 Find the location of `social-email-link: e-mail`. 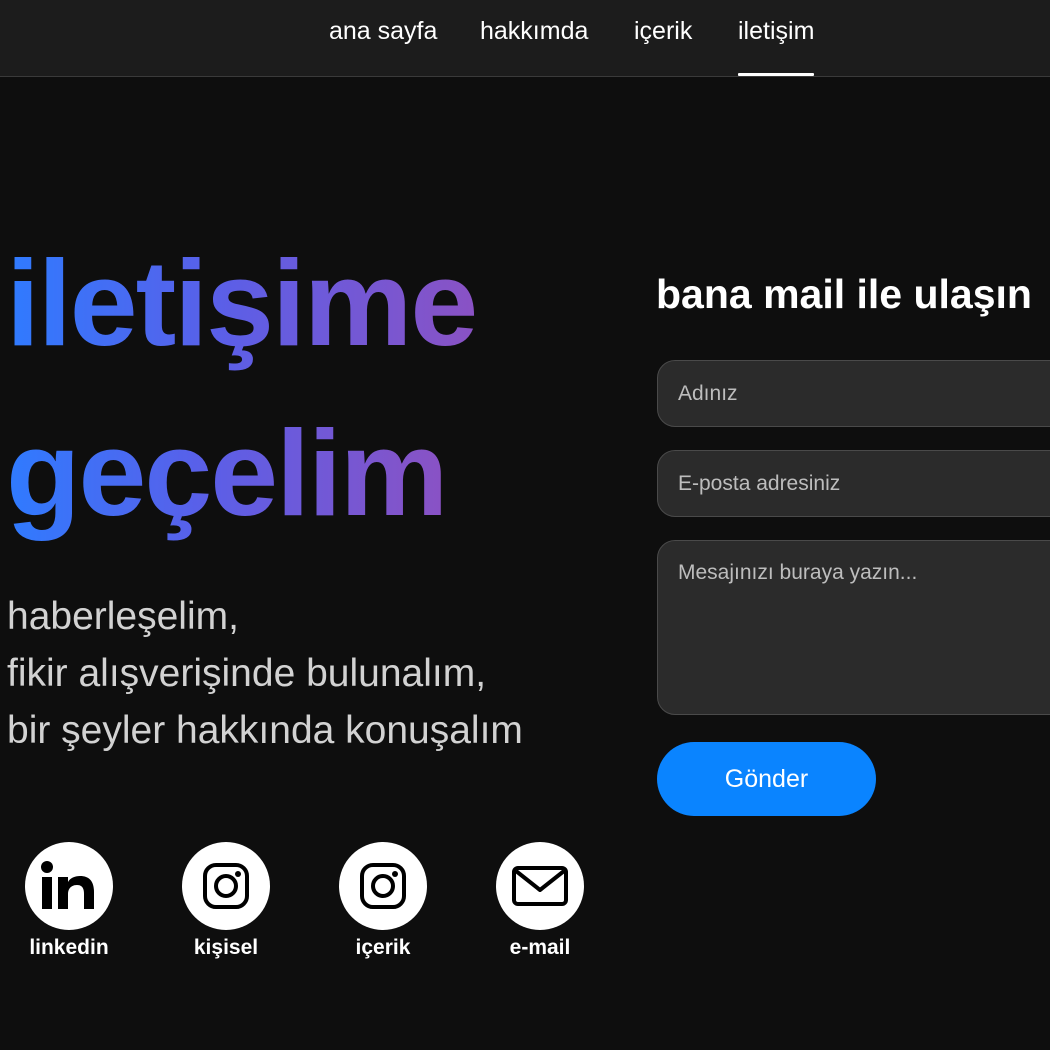

social-email-link: e-mail is located at coordinates (540, 901).